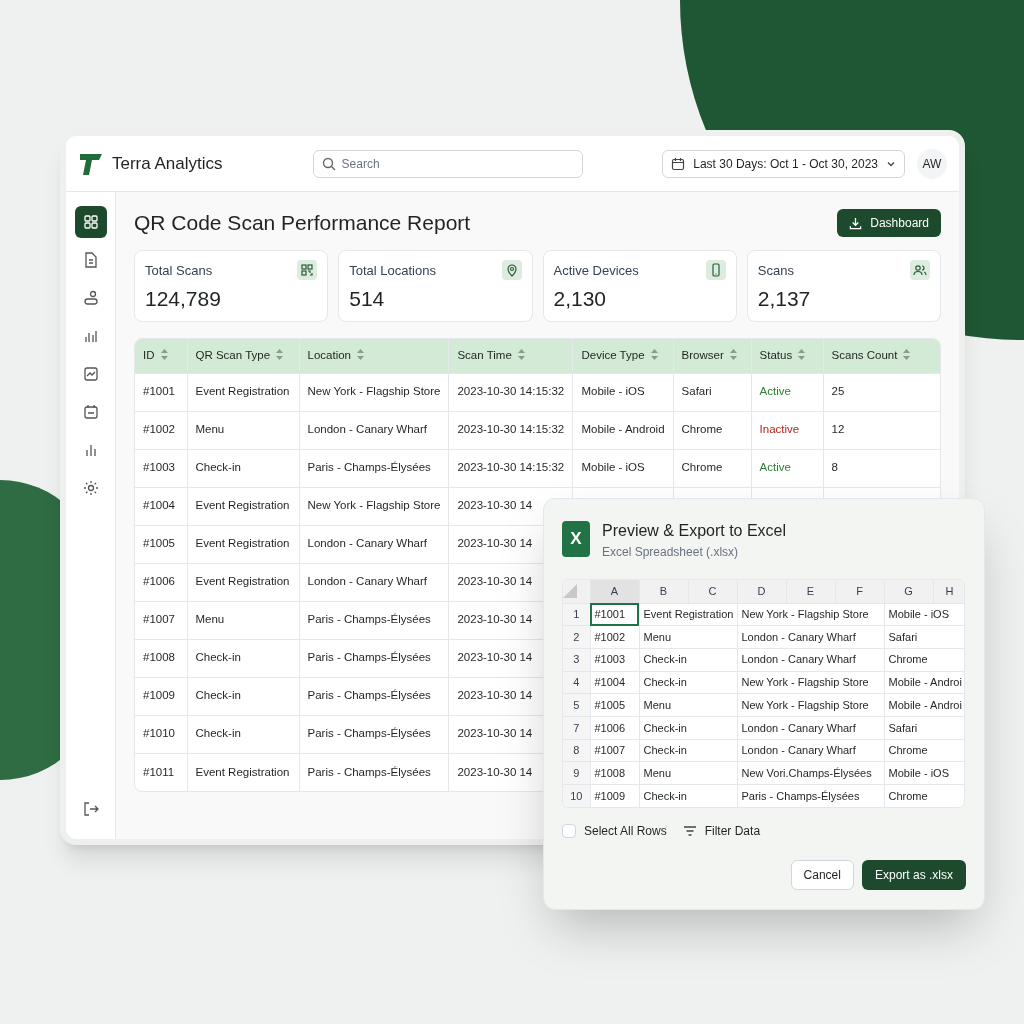 This screenshot has height=1024, width=1024. What do you see at coordinates (610, 682) in the screenshot?
I see `sheet-cell: #1004` at bounding box center [610, 682].